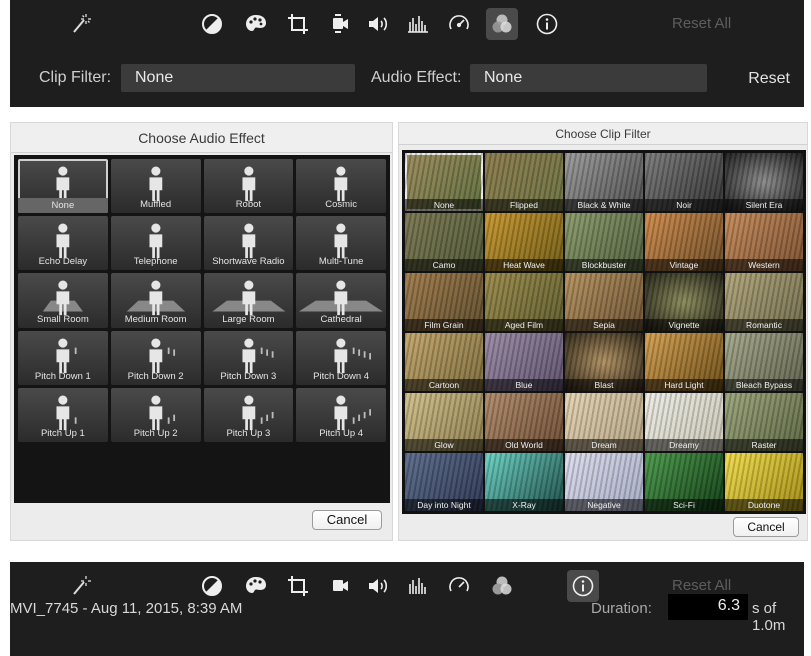 This screenshot has height=656, width=811. Describe the element at coordinates (764, 302) in the screenshot. I see `clip-filter-item: Romantic` at that location.